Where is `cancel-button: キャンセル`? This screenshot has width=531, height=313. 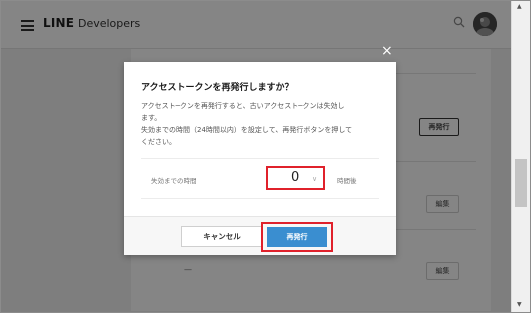 cancel-button: キャンセル is located at coordinates (222, 236).